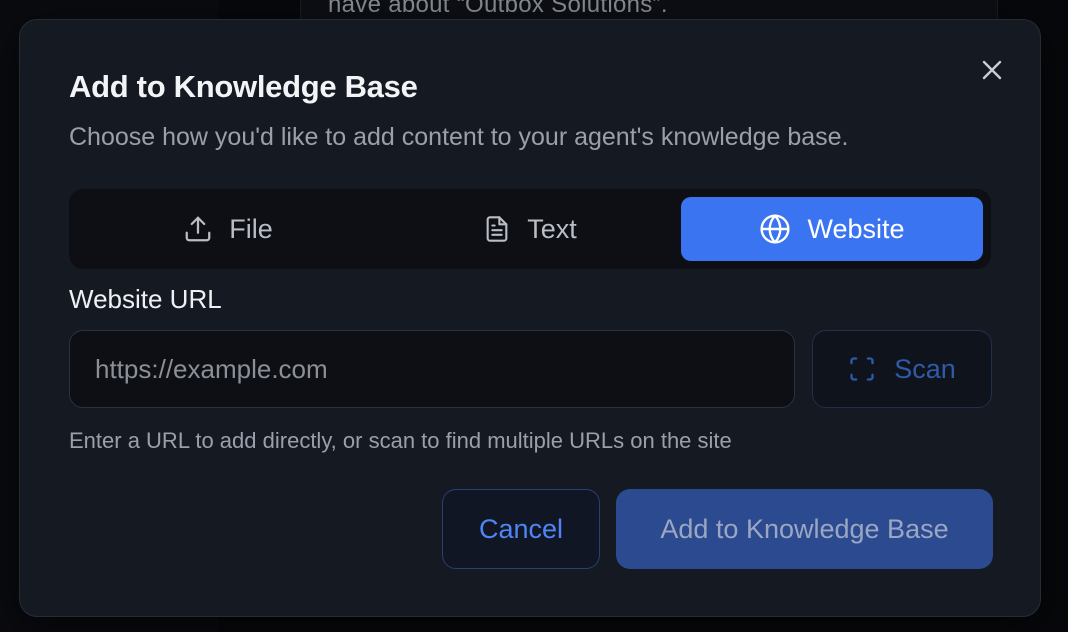 This screenshot has width=1068, height=632. I want to click on upload-icon, so click(198, 229).